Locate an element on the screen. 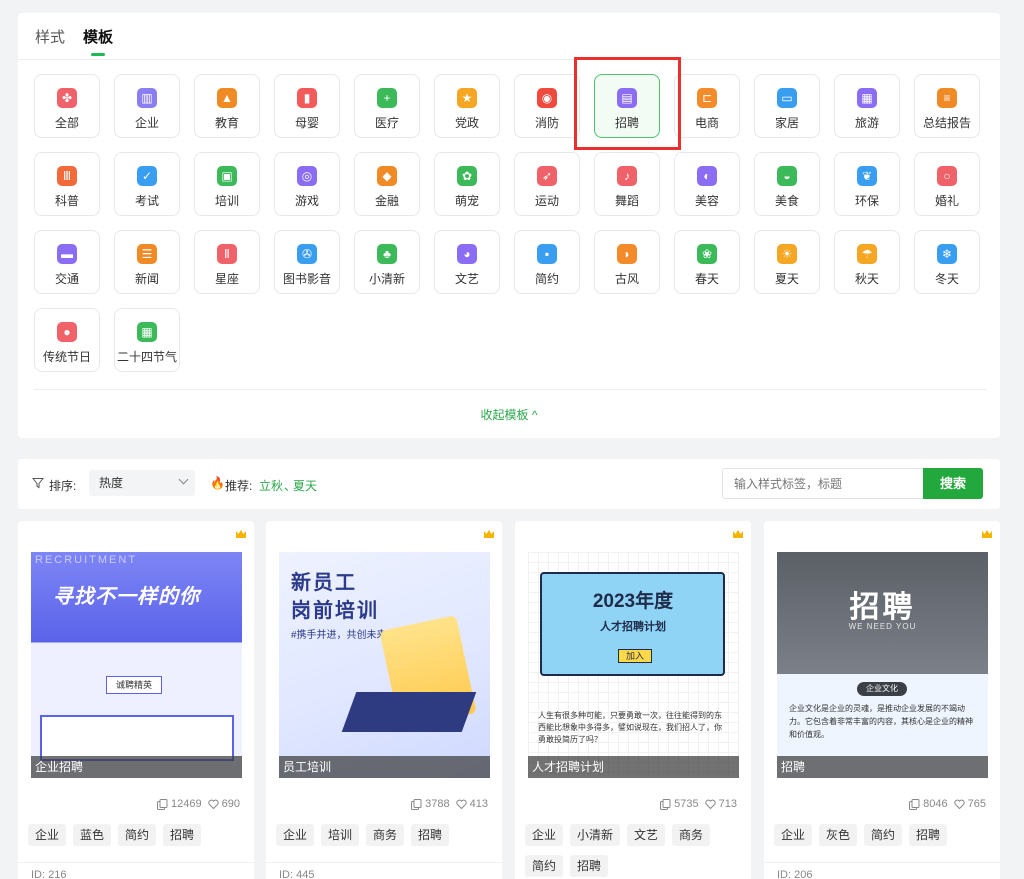 This screenshot has width=1024, height=879. category-item: ● 传统节日 is located at coordinates (67, 340).